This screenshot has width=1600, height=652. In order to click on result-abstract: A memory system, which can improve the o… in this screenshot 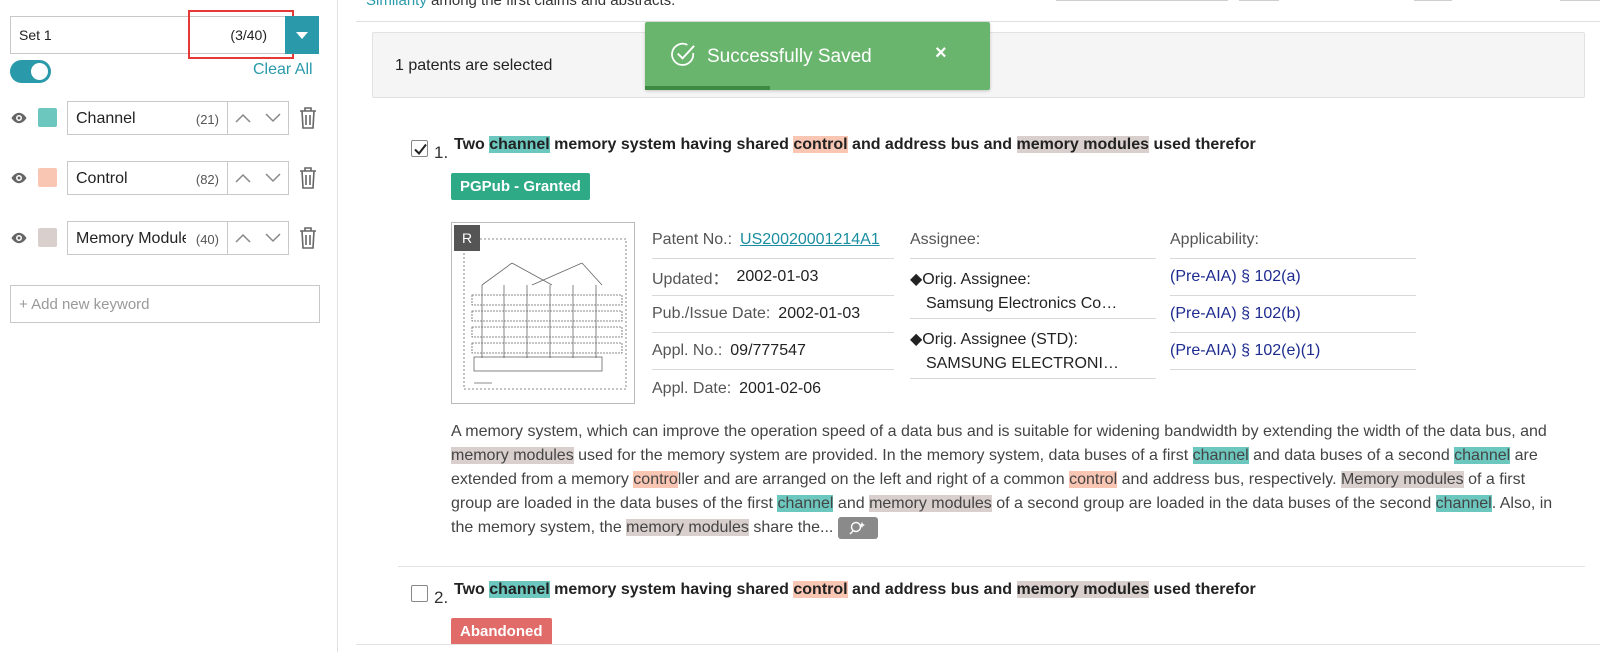, I will do `click(1006, 480)`.